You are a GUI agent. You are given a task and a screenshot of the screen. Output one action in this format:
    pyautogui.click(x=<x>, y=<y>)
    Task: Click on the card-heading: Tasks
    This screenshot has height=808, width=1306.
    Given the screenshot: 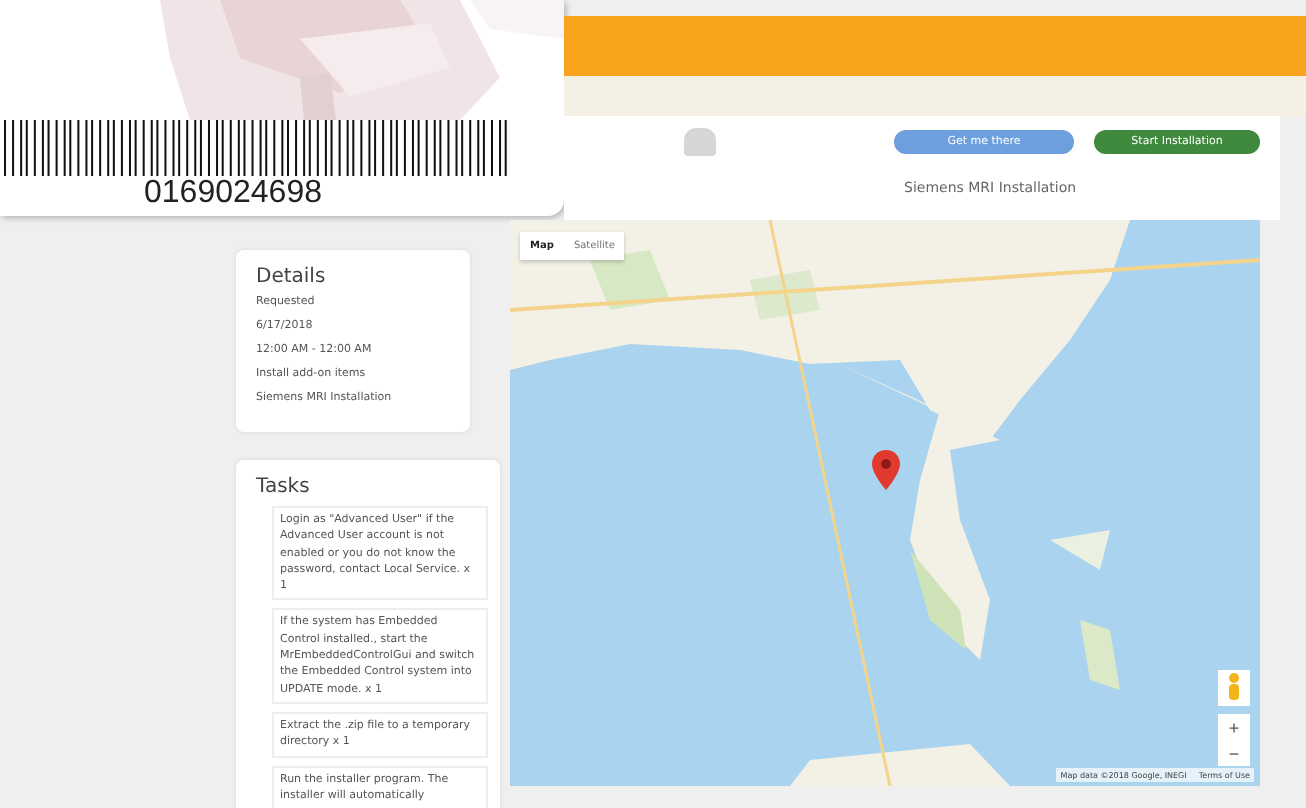 What is the action you would take?
    pyautogui.click(x=284, y=487)
    